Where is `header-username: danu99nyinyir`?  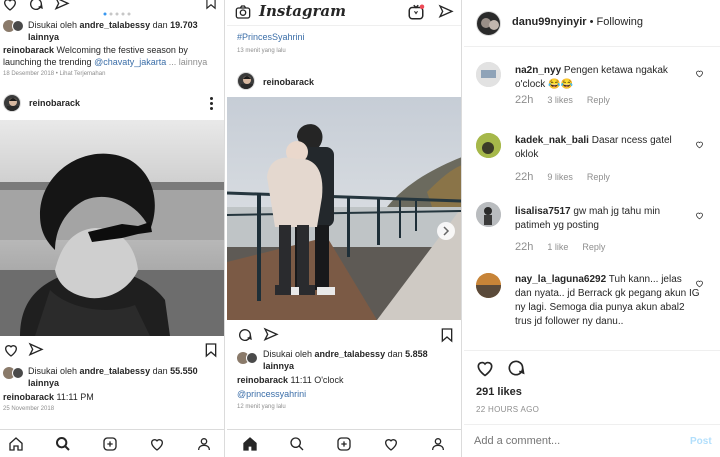
header-username: danu99nyinyir is located at coordinates (549, 22).